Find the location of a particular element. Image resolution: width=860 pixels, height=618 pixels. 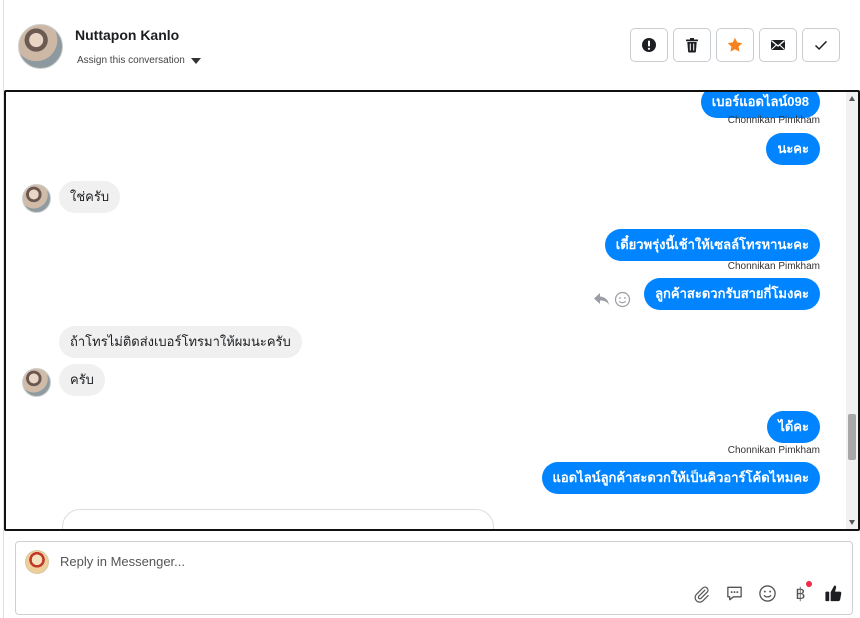

exclamation-circle-icon is located at coordinates (649, 45).